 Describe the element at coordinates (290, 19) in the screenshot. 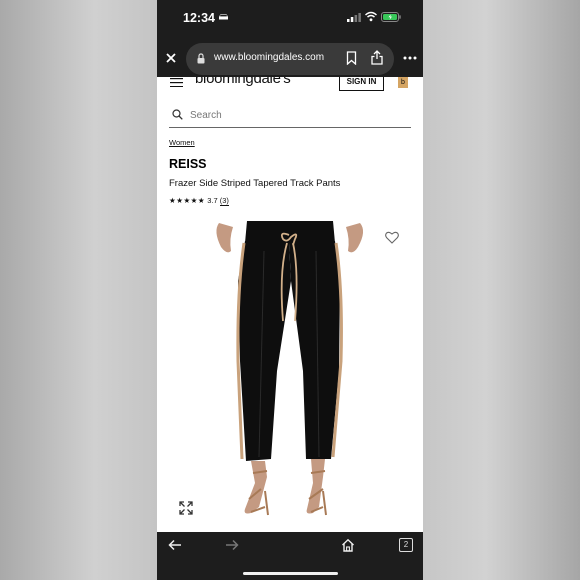

I see `status-bar: 12:34` at that location.